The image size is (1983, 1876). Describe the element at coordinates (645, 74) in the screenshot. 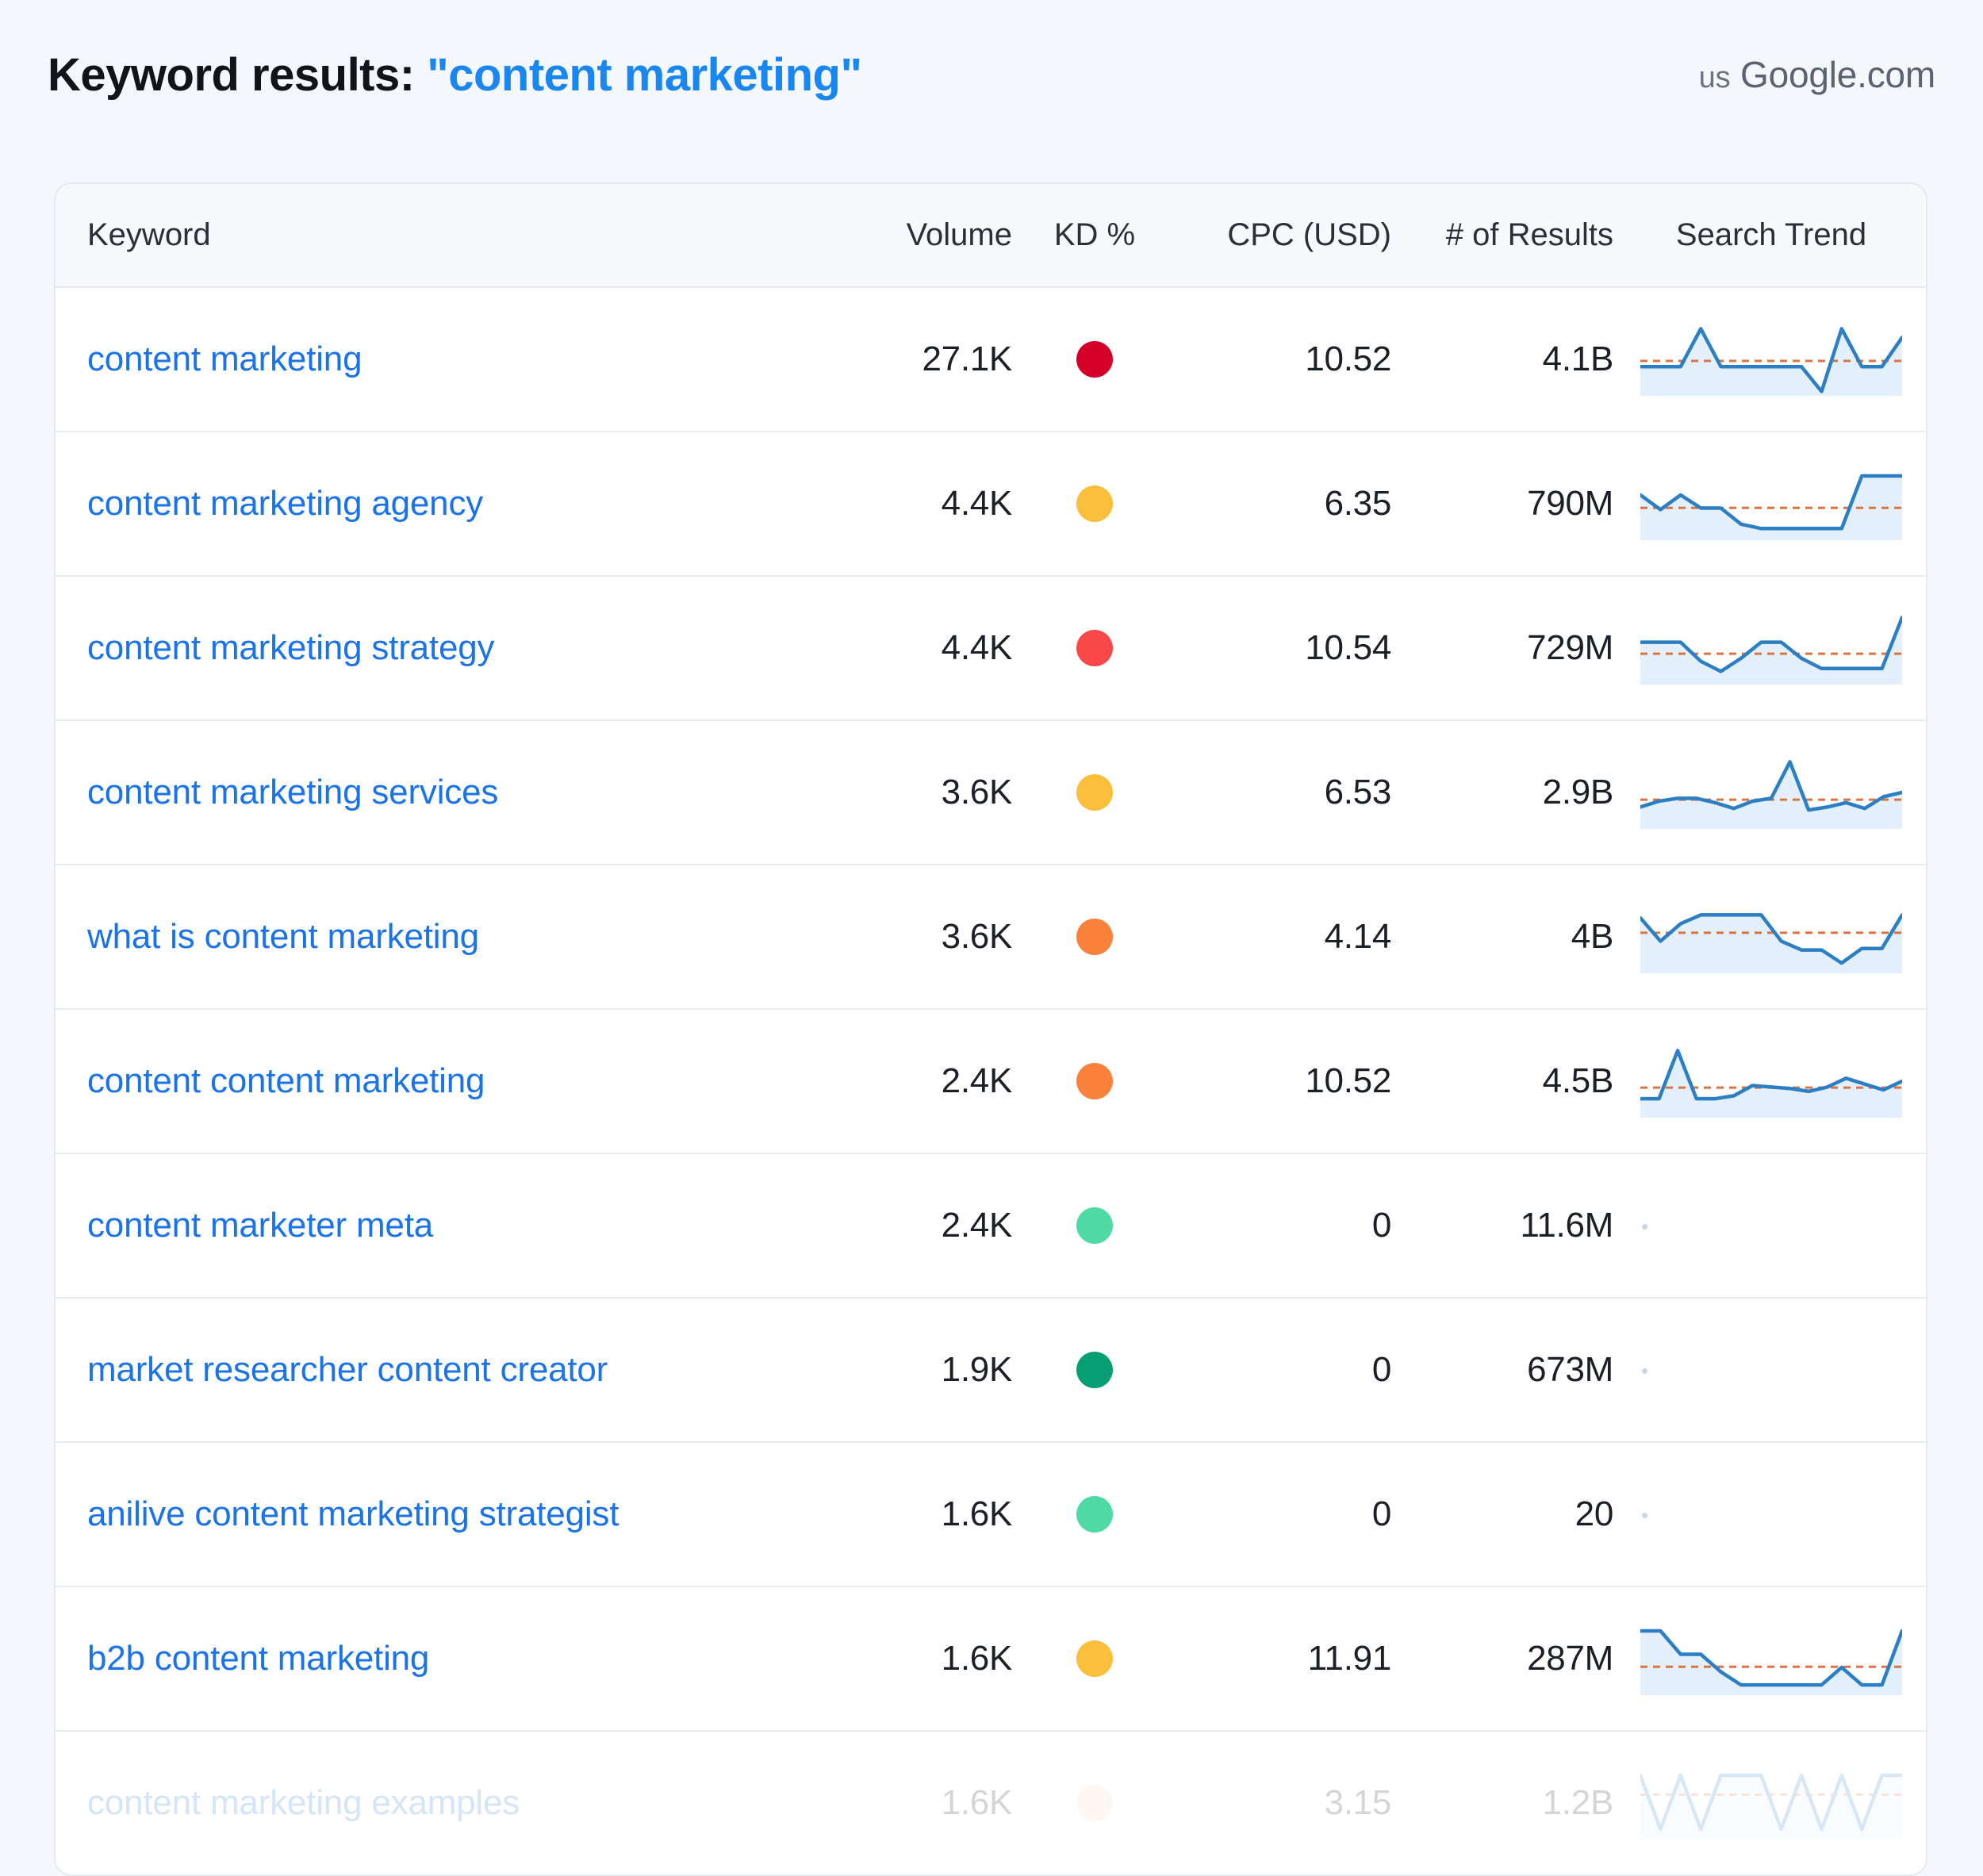

I see `page-title-query: content marketing` at that location.